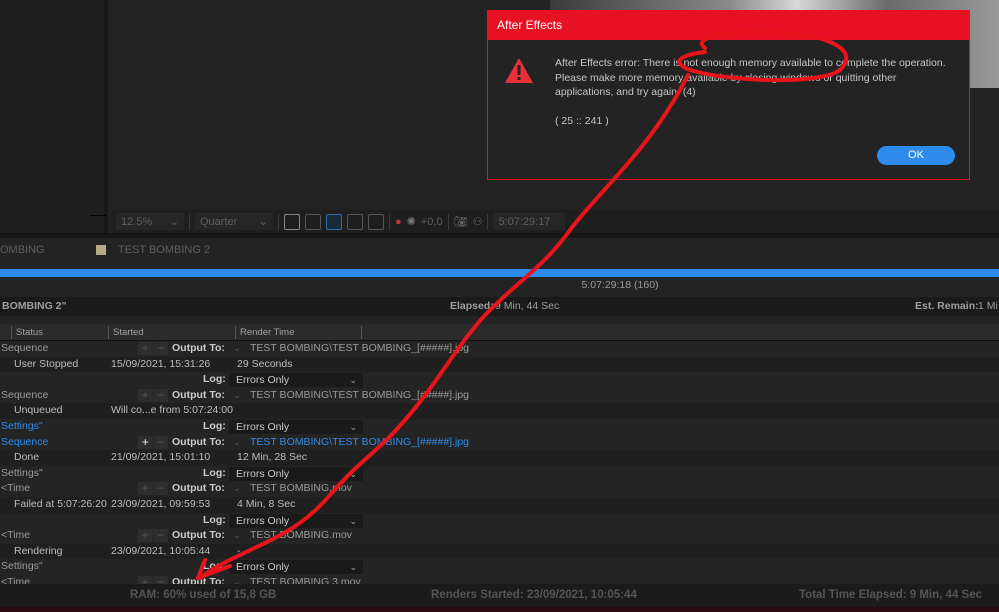  I want to click on error-code: ( 25 :: 241 ), so click(582, 121).